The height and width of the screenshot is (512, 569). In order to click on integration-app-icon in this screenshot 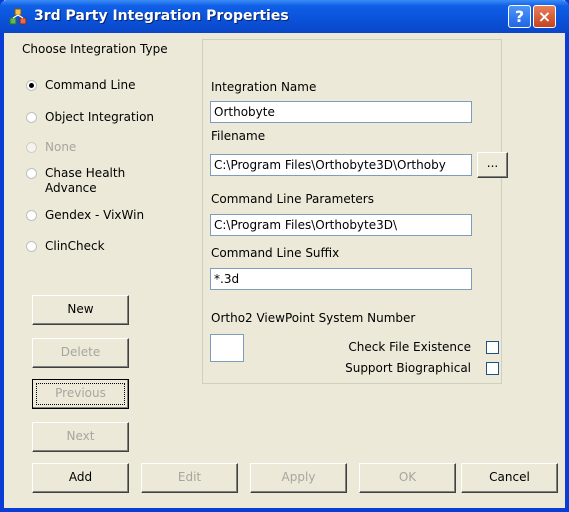, I will do `click(18, 16)`.